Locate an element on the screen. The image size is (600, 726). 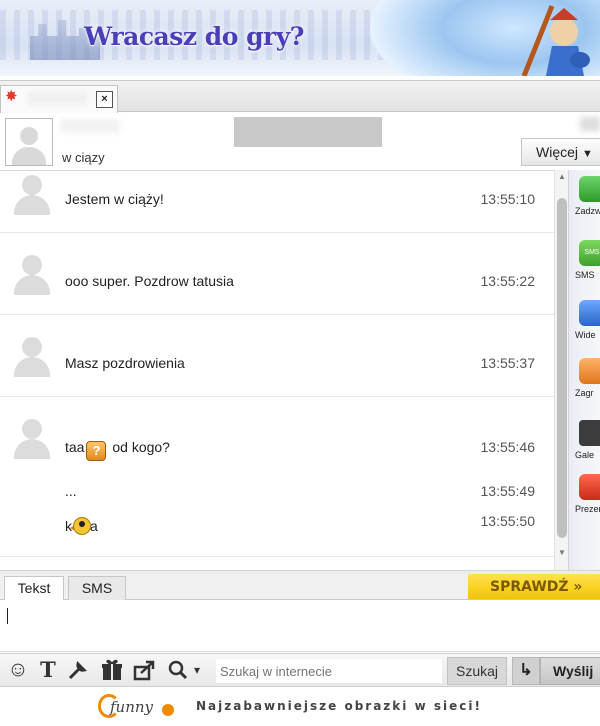
check-button: SPRAWDŹ » is located at coordinates (534, 586).